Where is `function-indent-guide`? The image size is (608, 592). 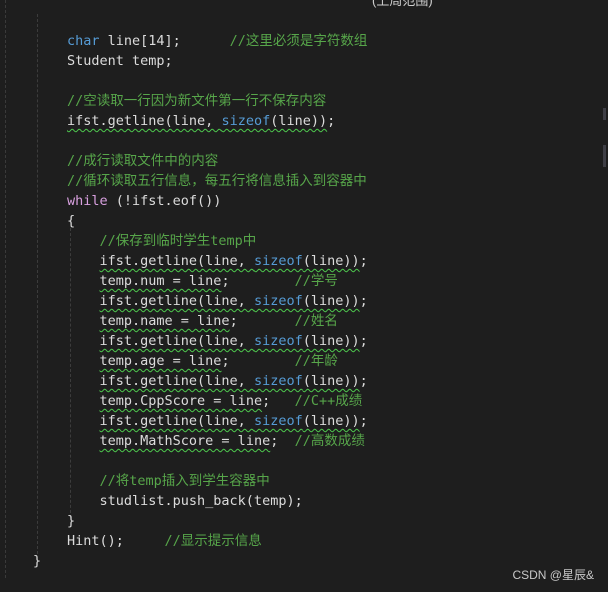
function-indent-guide is located at coordinates (37, 284).